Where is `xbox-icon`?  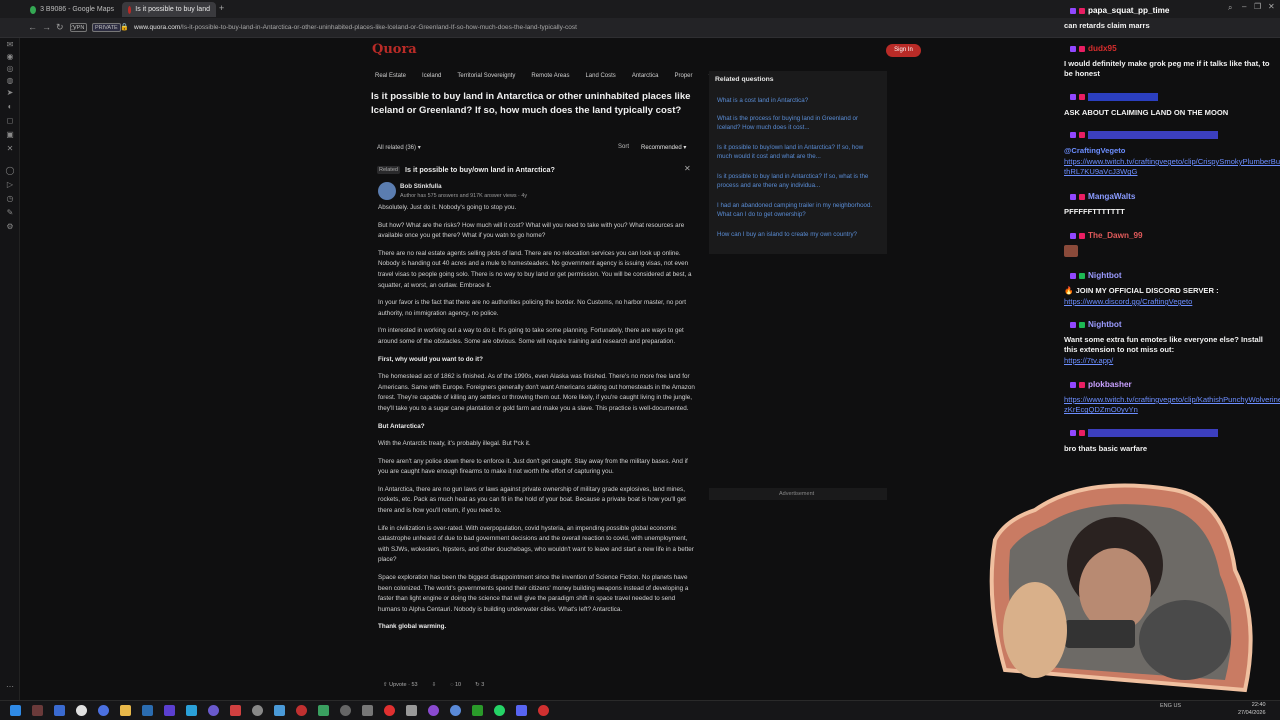 xbox-icon is located at coordinates (477, 710).